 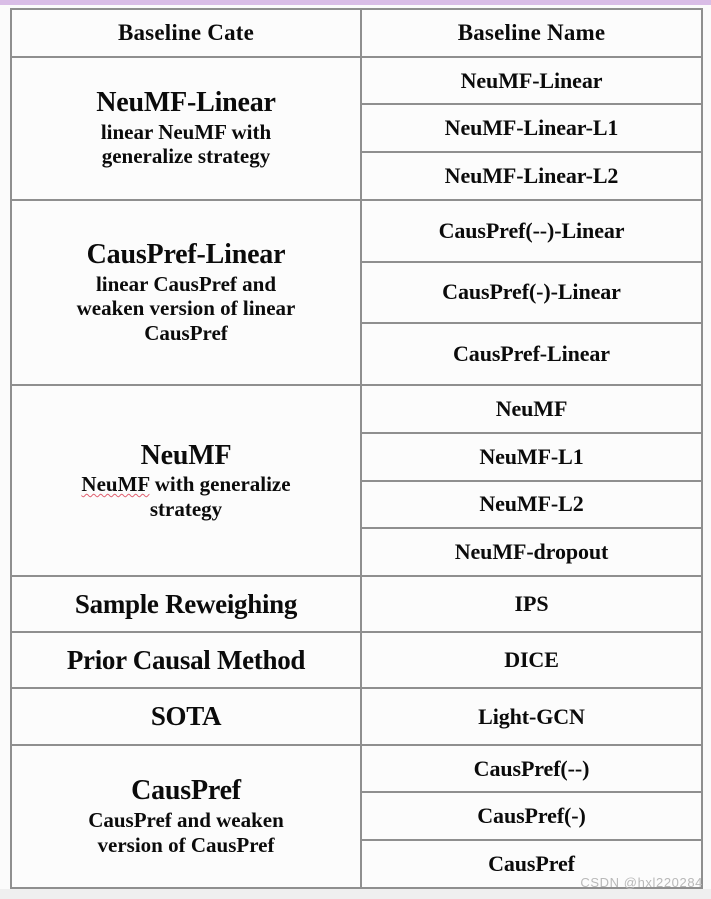 What do you see at coordinates (531, 128) in the screenshot?
I see `baseline-name-cell: NeuMF-Linear-L1` at bounding box center [531, 128].